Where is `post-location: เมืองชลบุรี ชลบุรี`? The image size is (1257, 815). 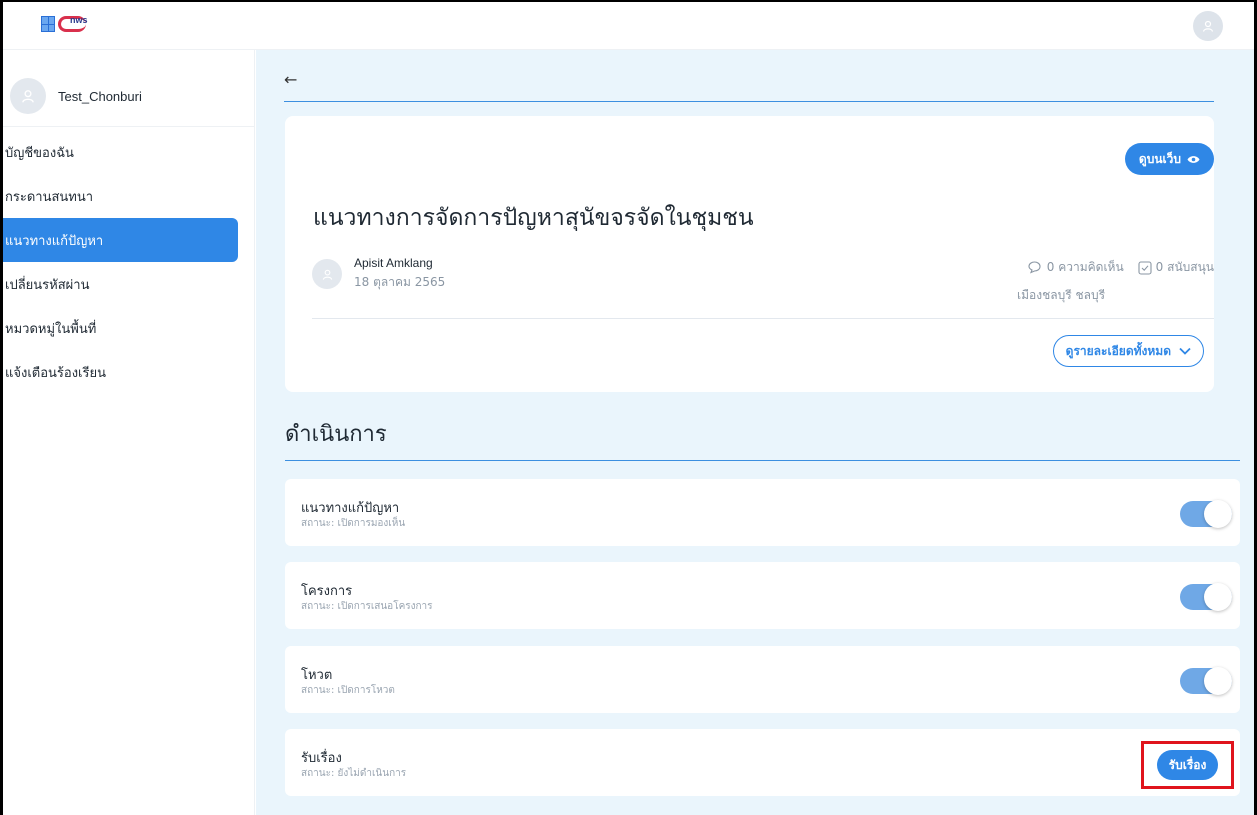
post-location: เมืองชลบุรี ชลบุรี is located at coordinates (1061, 295).